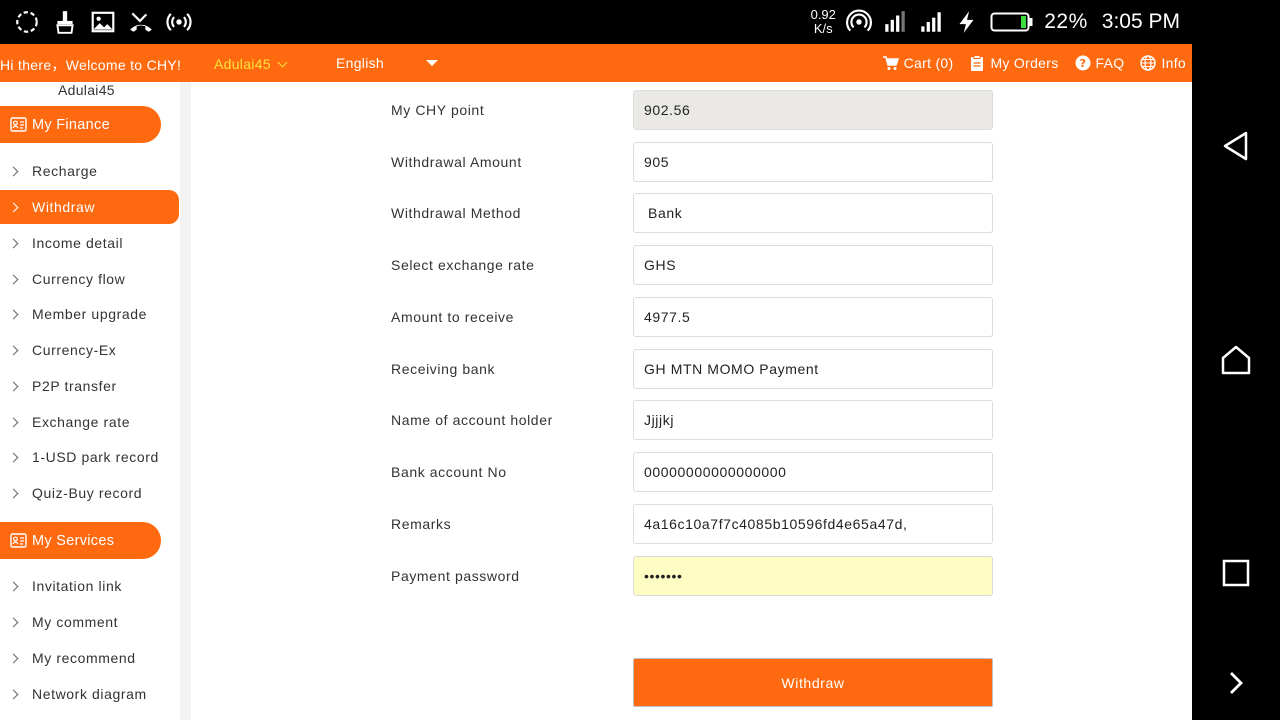  I want to click on sidebar-item-recharge: Recharge, so click(89, 171).